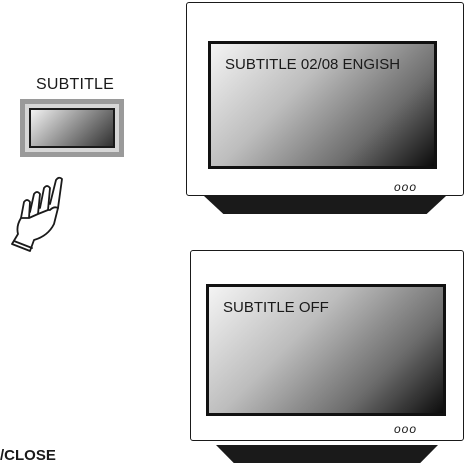 This screenshot has width=464, height=464. I want to click on subtitle-button-label: SUBTITLE, so click(75, 84).